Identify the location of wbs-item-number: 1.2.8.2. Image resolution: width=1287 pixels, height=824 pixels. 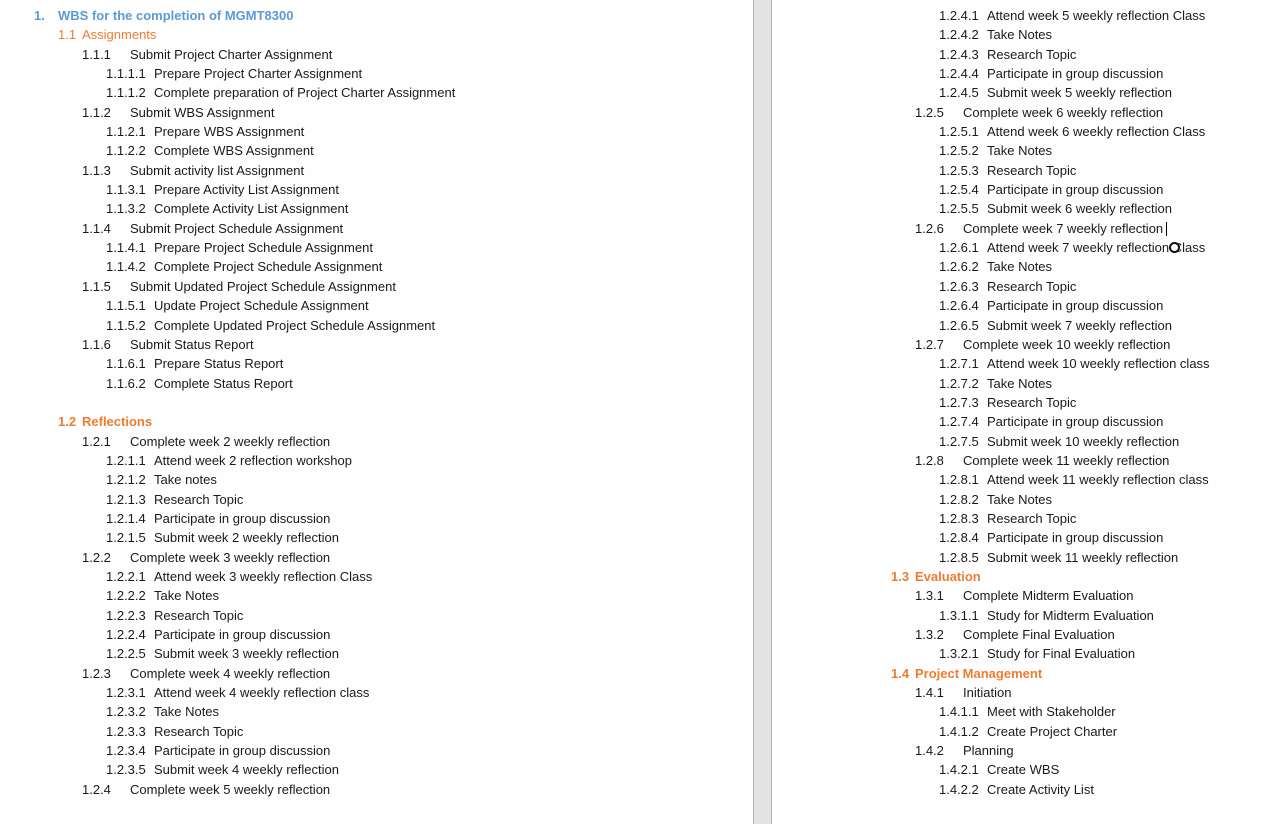
(959, 499).